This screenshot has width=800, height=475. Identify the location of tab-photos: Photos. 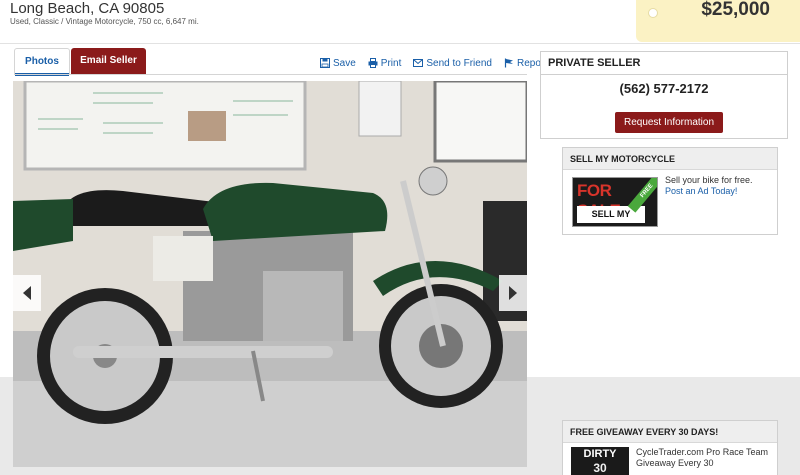
(42, 62).